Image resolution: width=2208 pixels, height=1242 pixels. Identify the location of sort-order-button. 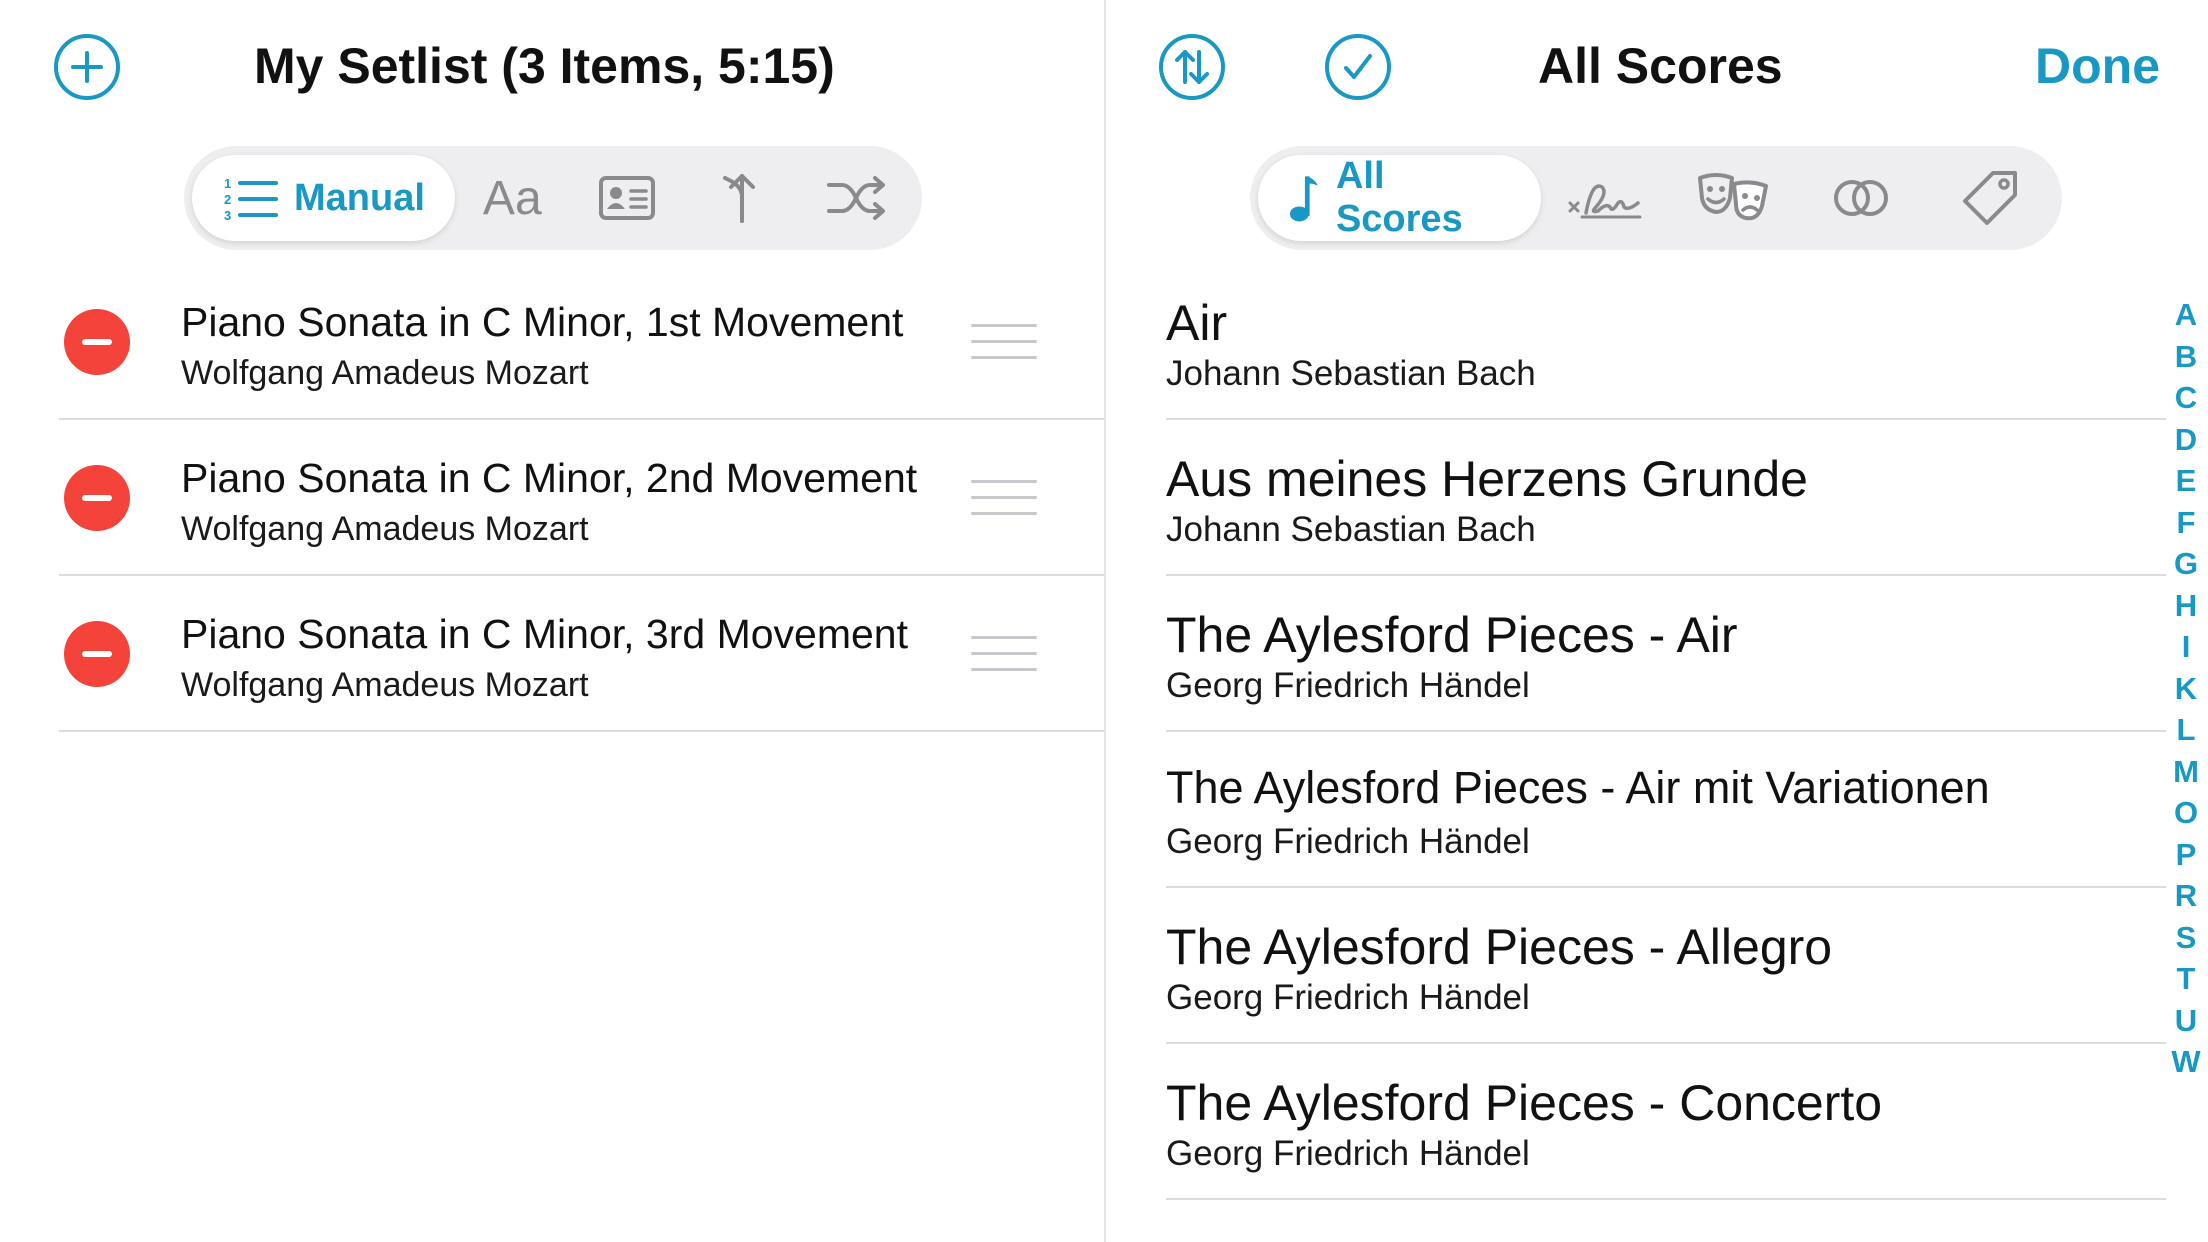
(1192, 67).